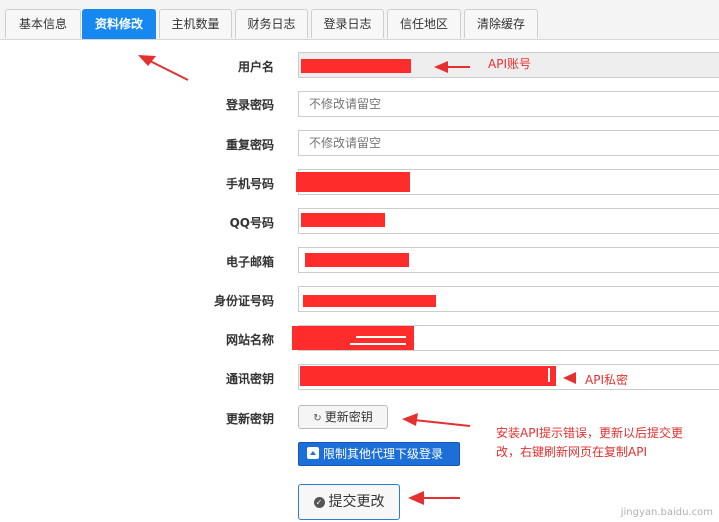 The width and height of the screenshot is (719, 522). Describe the element at coordinates (452, 67) in the screenshot. I see `arrow-to-username-icon` at that location.